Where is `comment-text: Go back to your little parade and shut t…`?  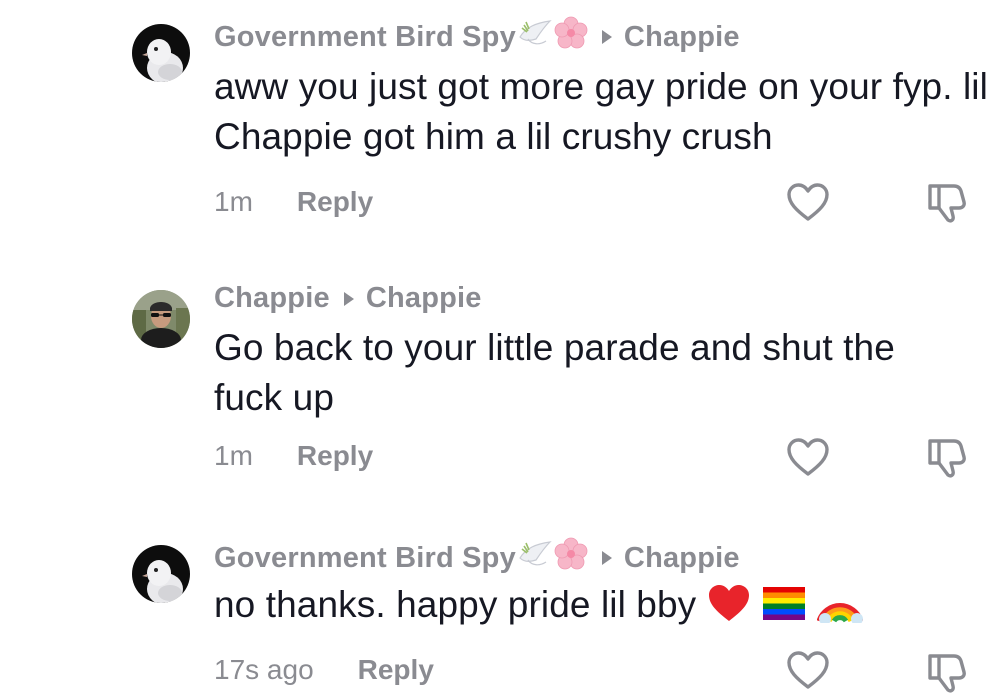 comment-text: Go back to your little parade and shut t… is located at coordinates (554, 372).